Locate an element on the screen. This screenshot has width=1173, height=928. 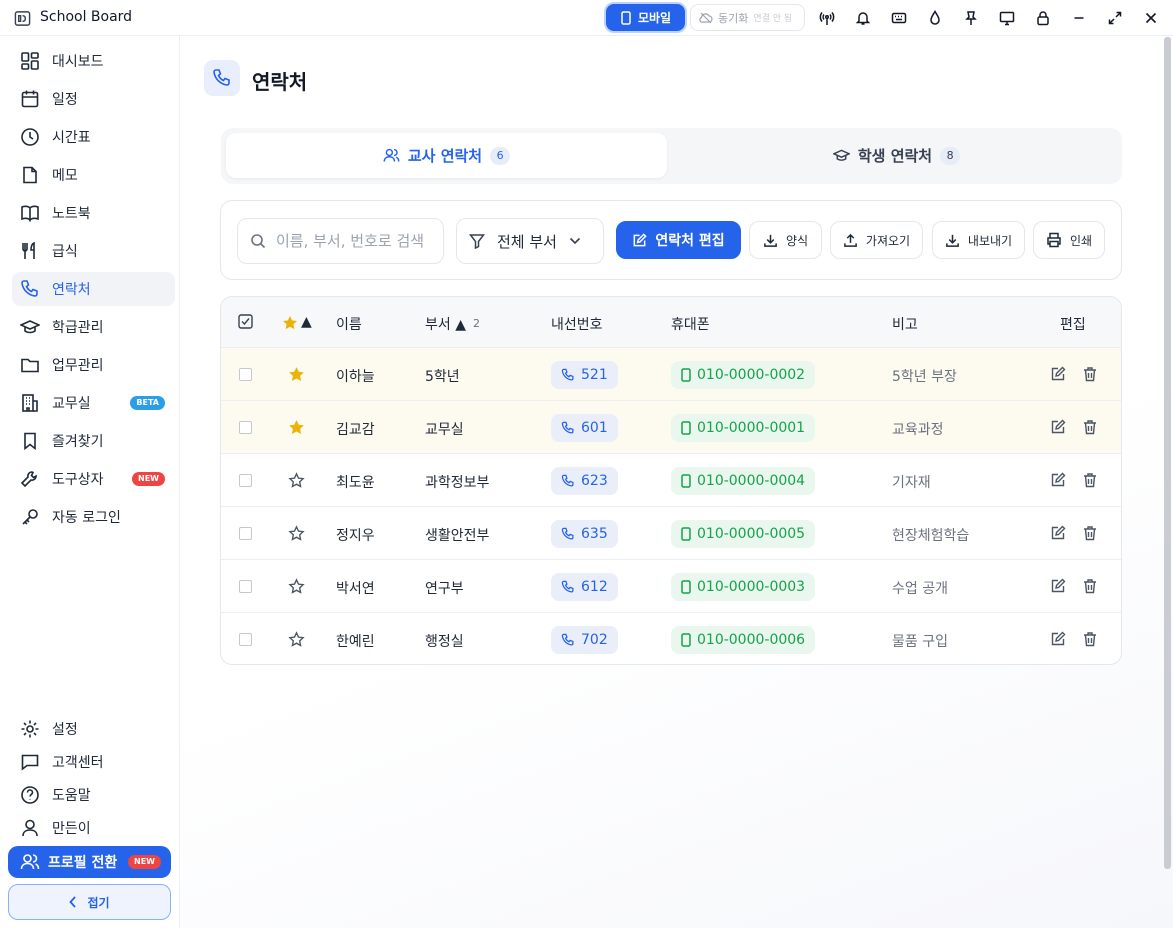
extension-chip: 521 is located at coordinates (584, 375).